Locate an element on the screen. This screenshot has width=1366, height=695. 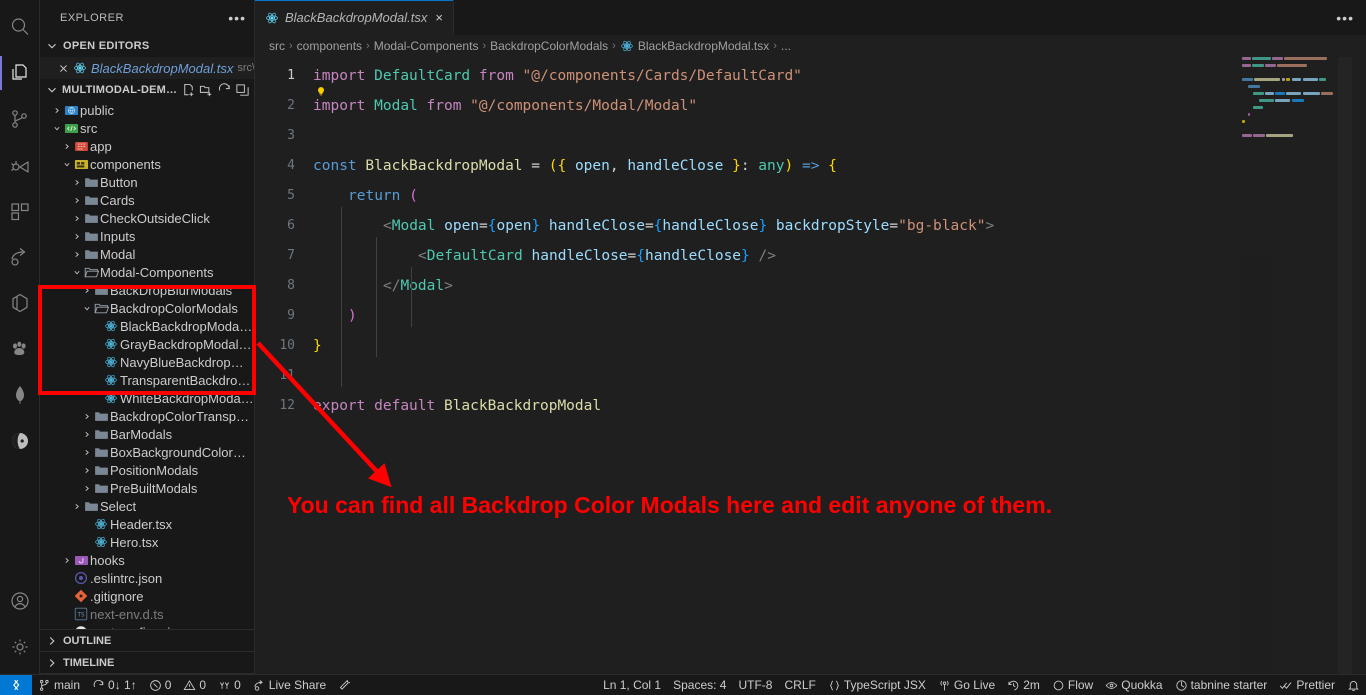
tree-file-row: BlackBackdropModal.tsx is located at coordinates (147, 326).